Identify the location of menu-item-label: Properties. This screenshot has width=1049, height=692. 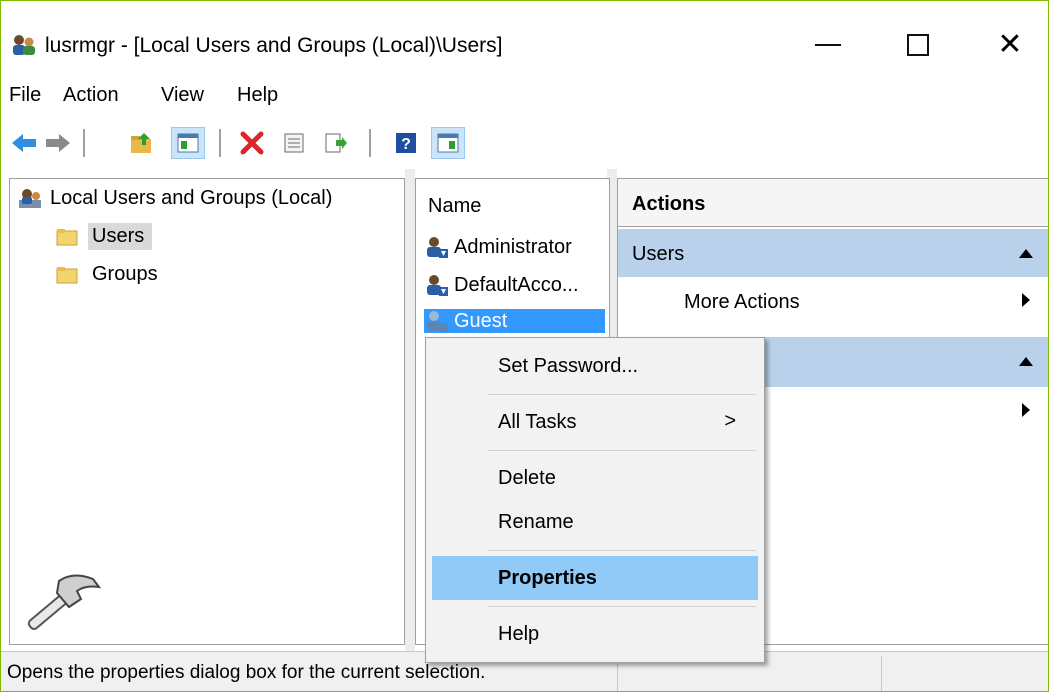
(547, 578).